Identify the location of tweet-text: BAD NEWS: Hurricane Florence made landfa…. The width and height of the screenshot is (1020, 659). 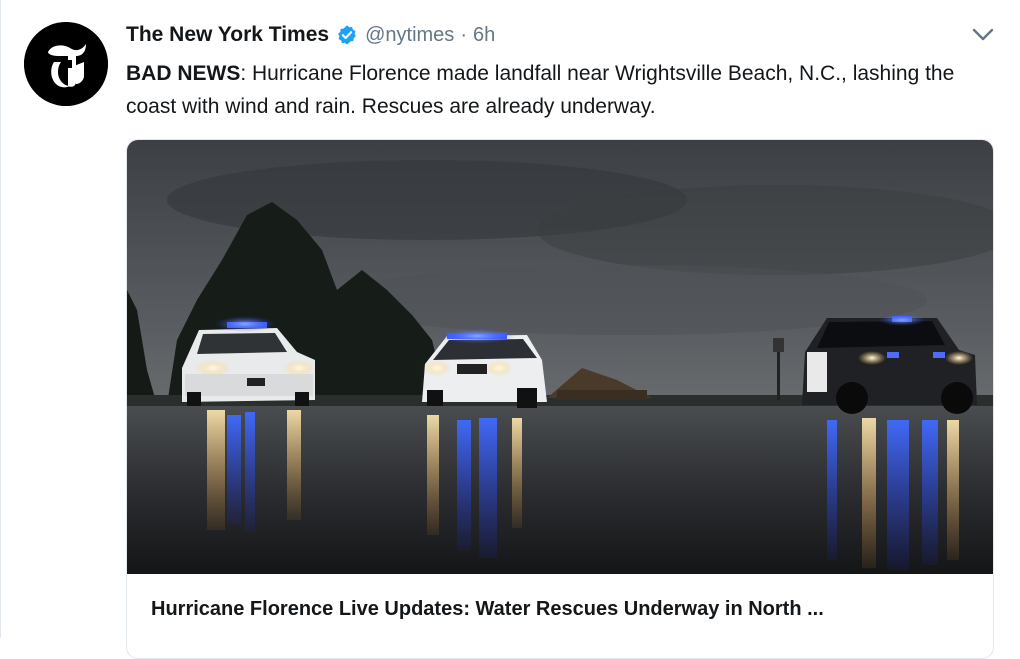
(556, 90).